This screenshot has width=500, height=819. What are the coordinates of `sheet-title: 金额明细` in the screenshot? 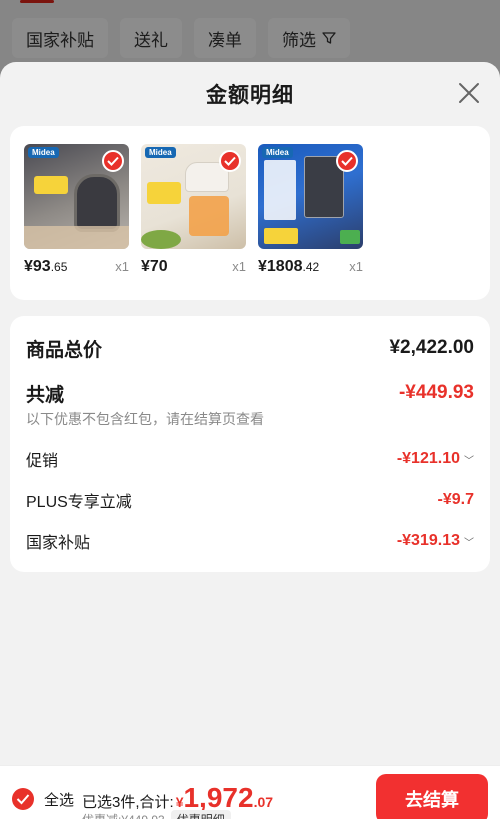 It's located at (250, 95).